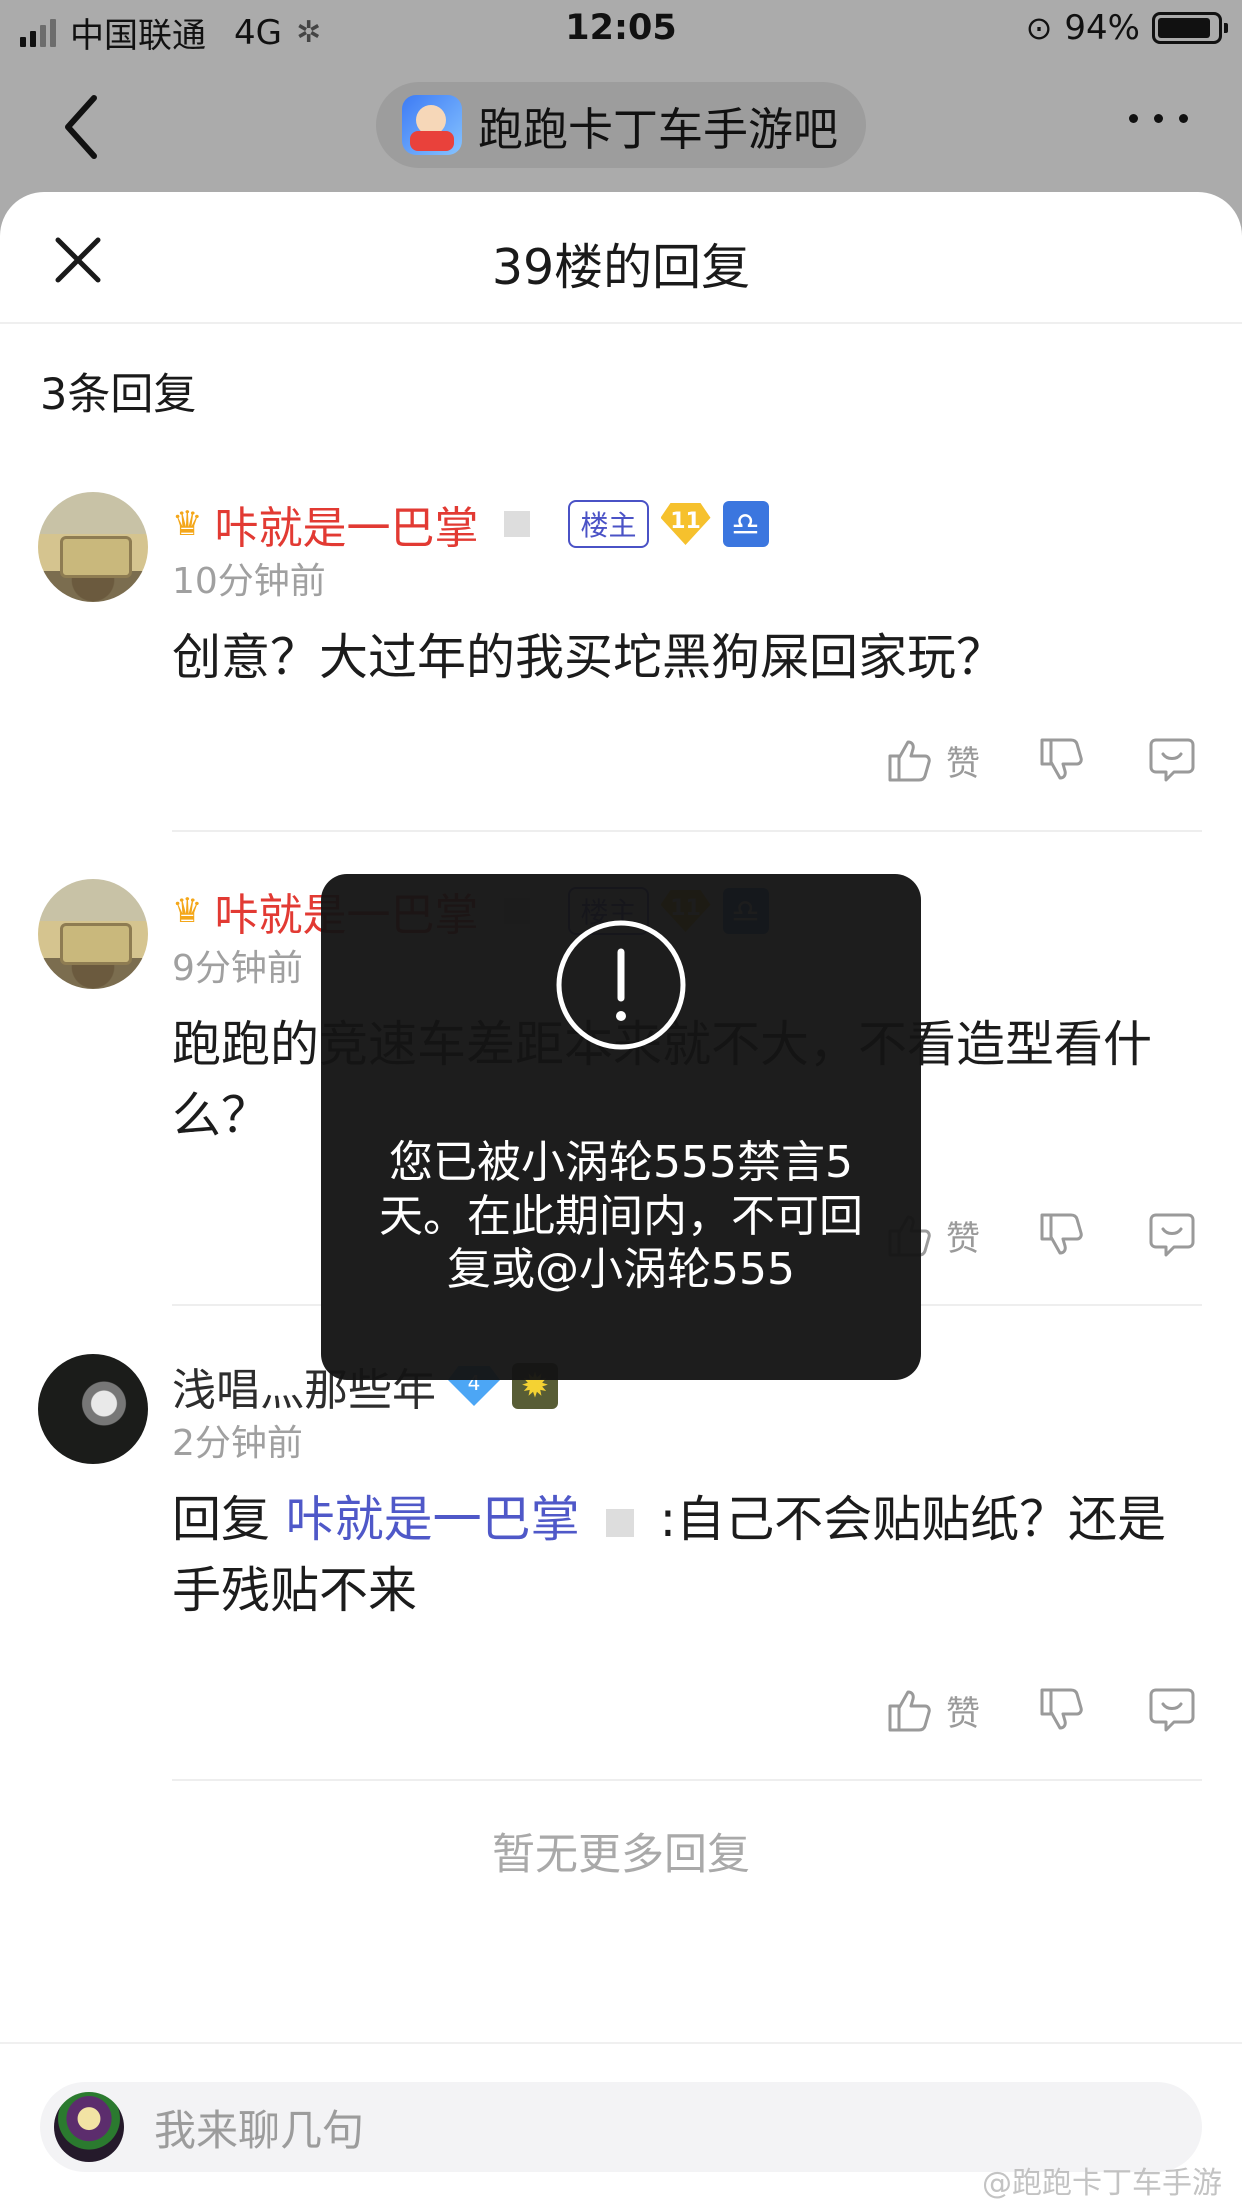 This screenshot has width=1242, height=2208. What do you see at coordinates (237, 1443) in the screenshot?
I see `post-time: 2分钟前` at bounding box center [237, 1443].